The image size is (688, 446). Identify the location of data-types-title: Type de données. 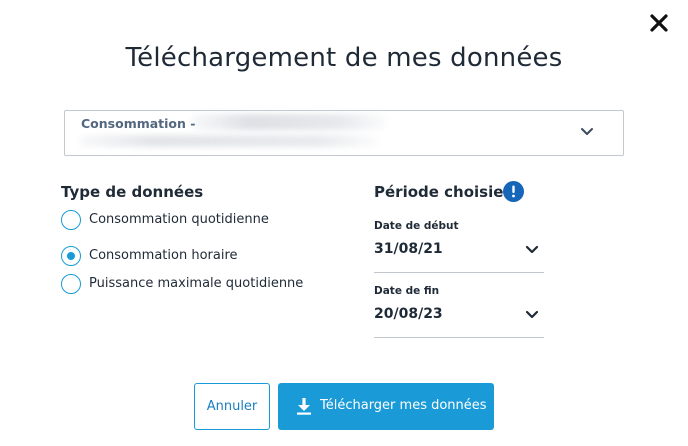
(132, 192).